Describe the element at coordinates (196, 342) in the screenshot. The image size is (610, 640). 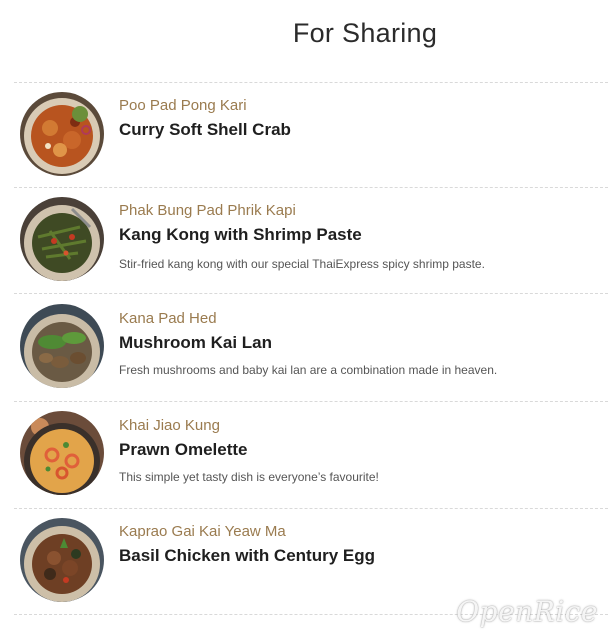
I see `dish-name: Mushroom Kai Lan` at that location.